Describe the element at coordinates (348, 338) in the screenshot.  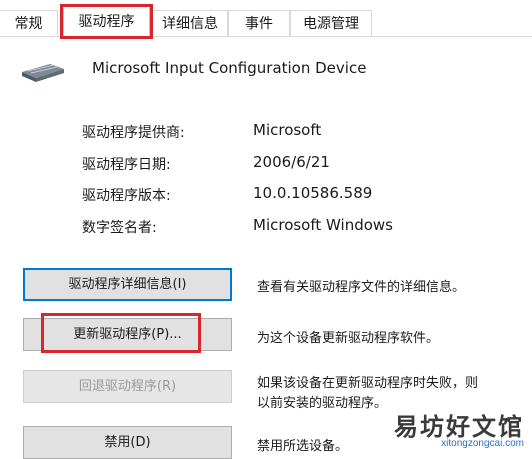
I see `update-driver-description: 为这个设备更新驱动程序软件。` at that location.